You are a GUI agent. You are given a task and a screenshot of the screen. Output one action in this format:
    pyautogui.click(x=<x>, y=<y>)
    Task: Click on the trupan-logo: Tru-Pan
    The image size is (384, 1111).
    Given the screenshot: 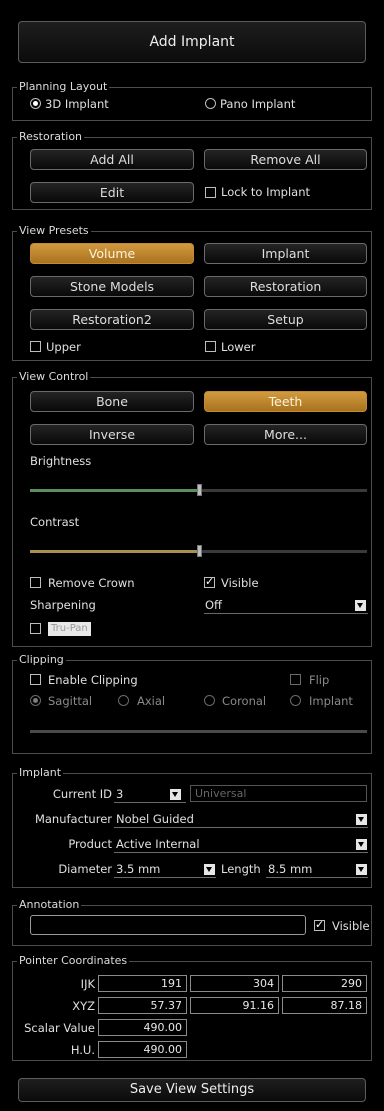 What is the action you would take?
    pyautogui.click(x=69, y=629)
    